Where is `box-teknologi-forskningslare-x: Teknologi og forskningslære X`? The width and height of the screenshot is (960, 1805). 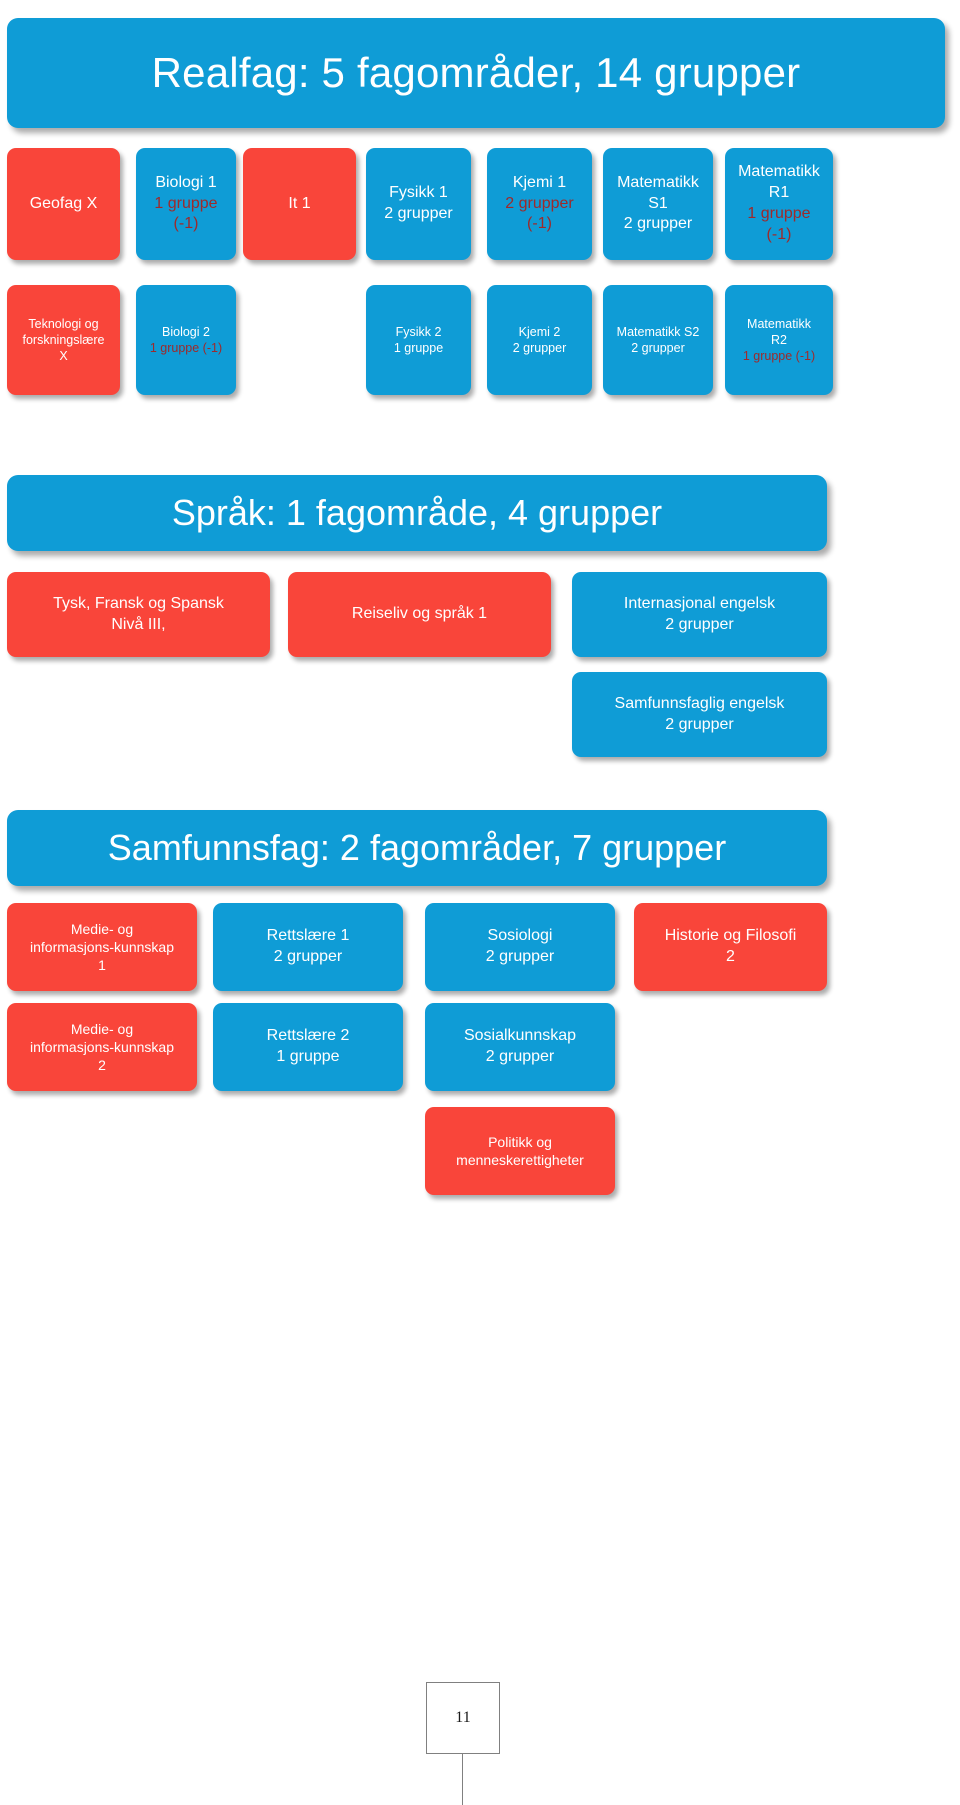 box-teknologi-forskningslare-x: Teknologi og forskningslære X is located at coordinates (63, 340).